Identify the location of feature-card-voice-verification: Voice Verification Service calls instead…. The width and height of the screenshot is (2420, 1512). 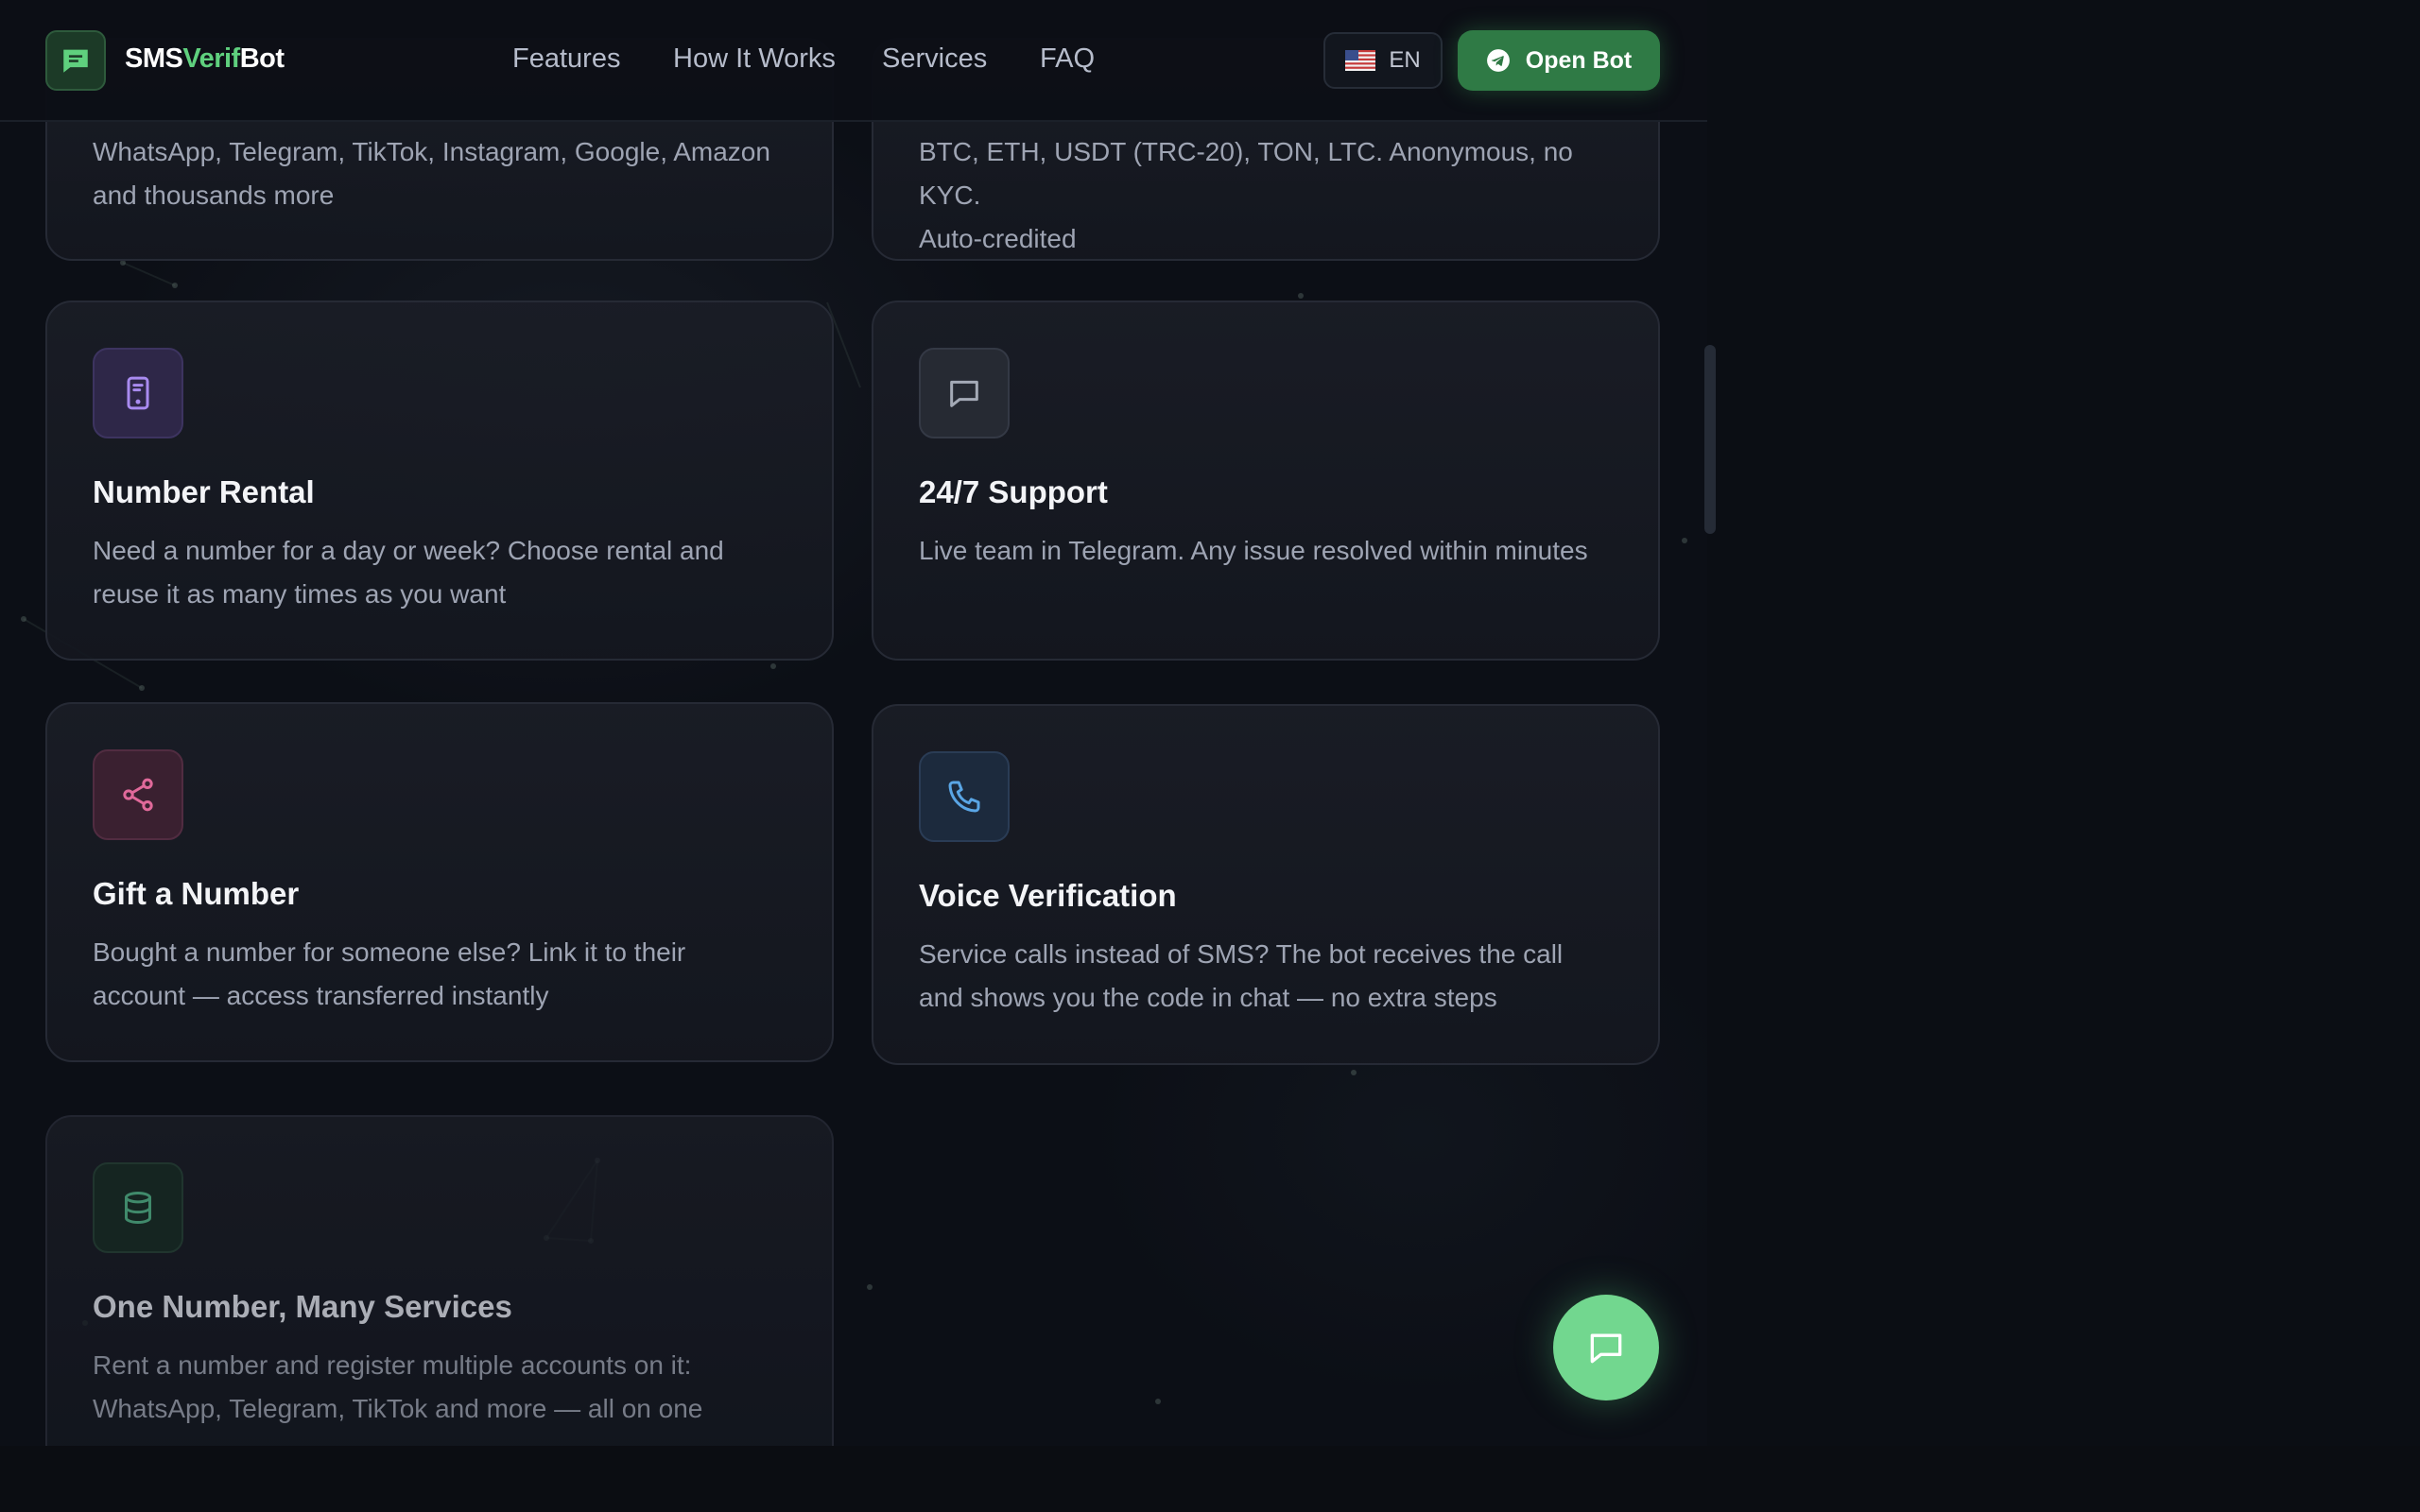
(1266, 884).